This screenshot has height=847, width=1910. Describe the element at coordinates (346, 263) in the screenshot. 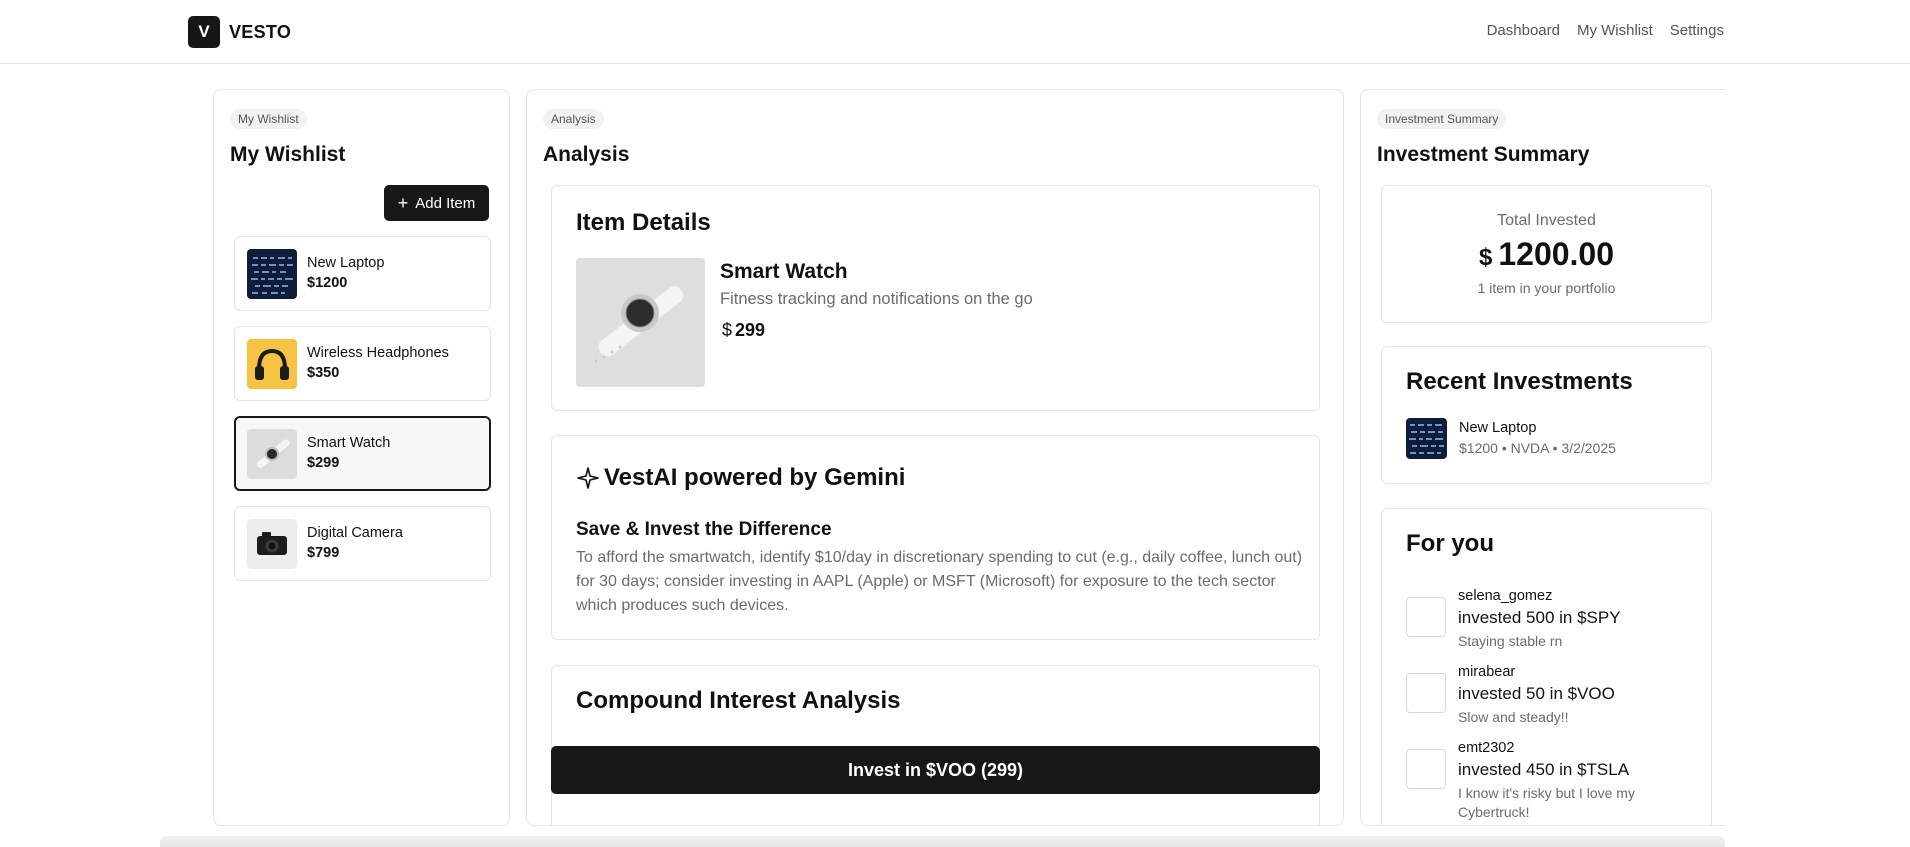

I see `wishlist-item-name: New Laptop` at that location.